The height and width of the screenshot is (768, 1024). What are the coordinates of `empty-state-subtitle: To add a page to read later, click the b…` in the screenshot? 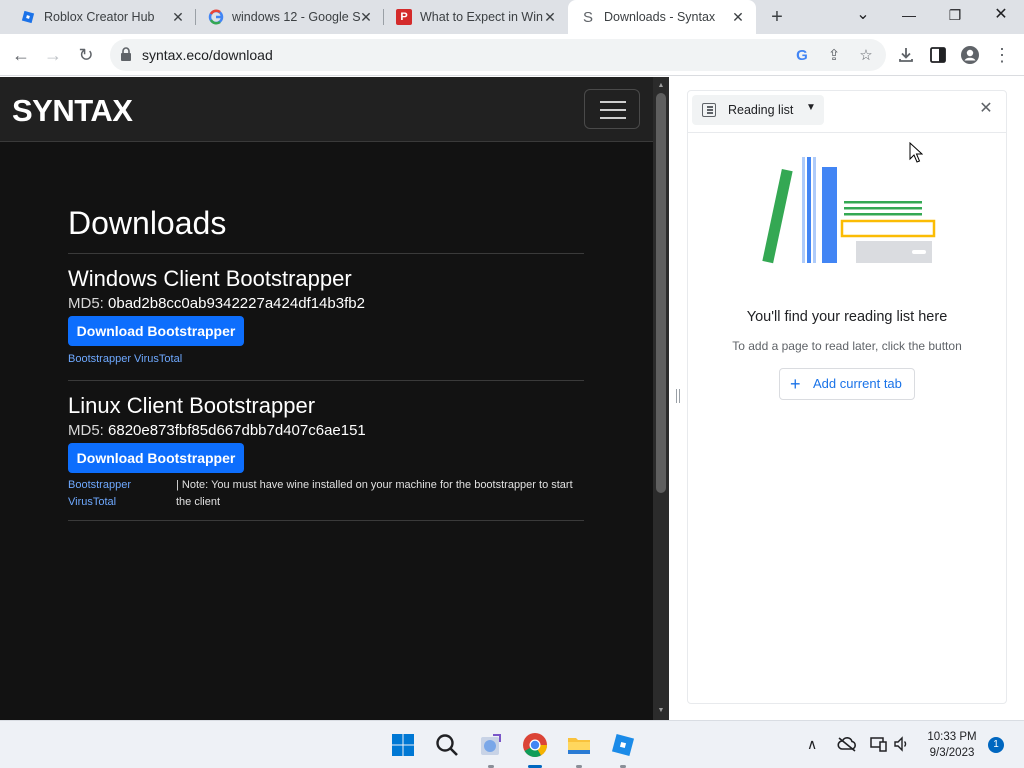 It's located at (847, 346).